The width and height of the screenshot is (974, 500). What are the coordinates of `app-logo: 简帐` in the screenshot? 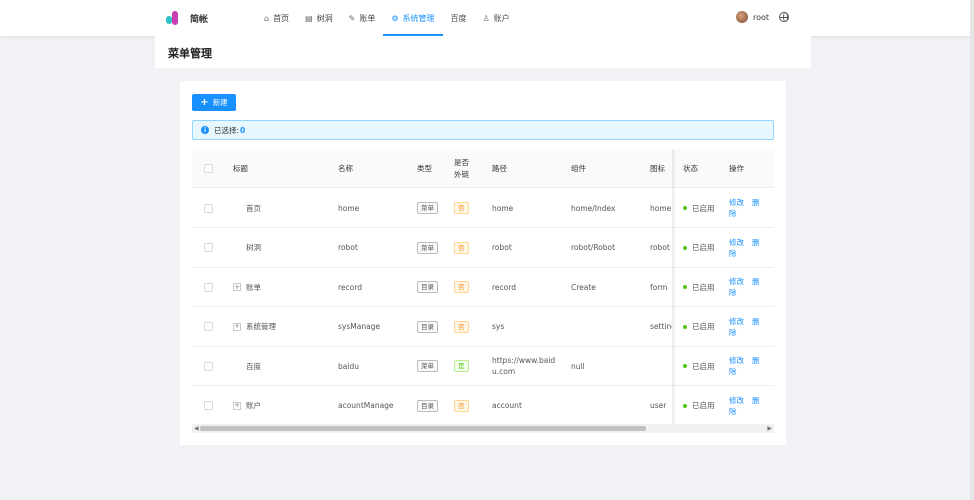 It's located at (187, 18).